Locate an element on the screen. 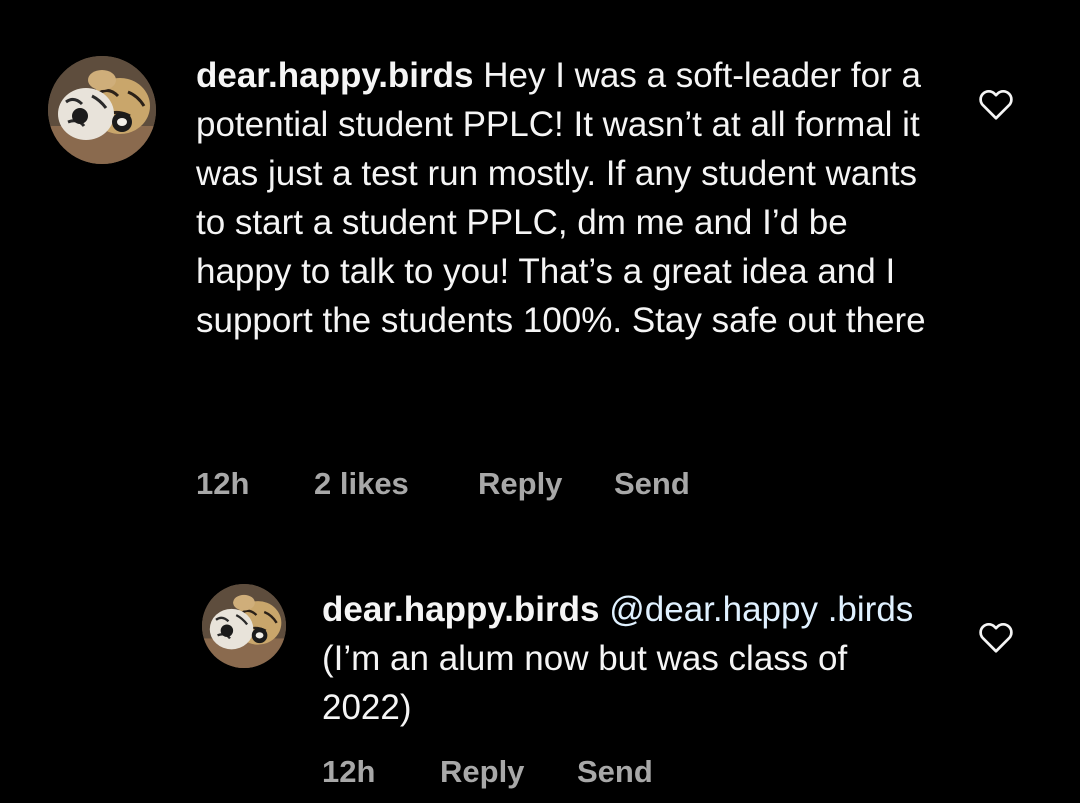  reply-text: (I’m an alum now but was class of 2022) is located at coordinates (585, 683).